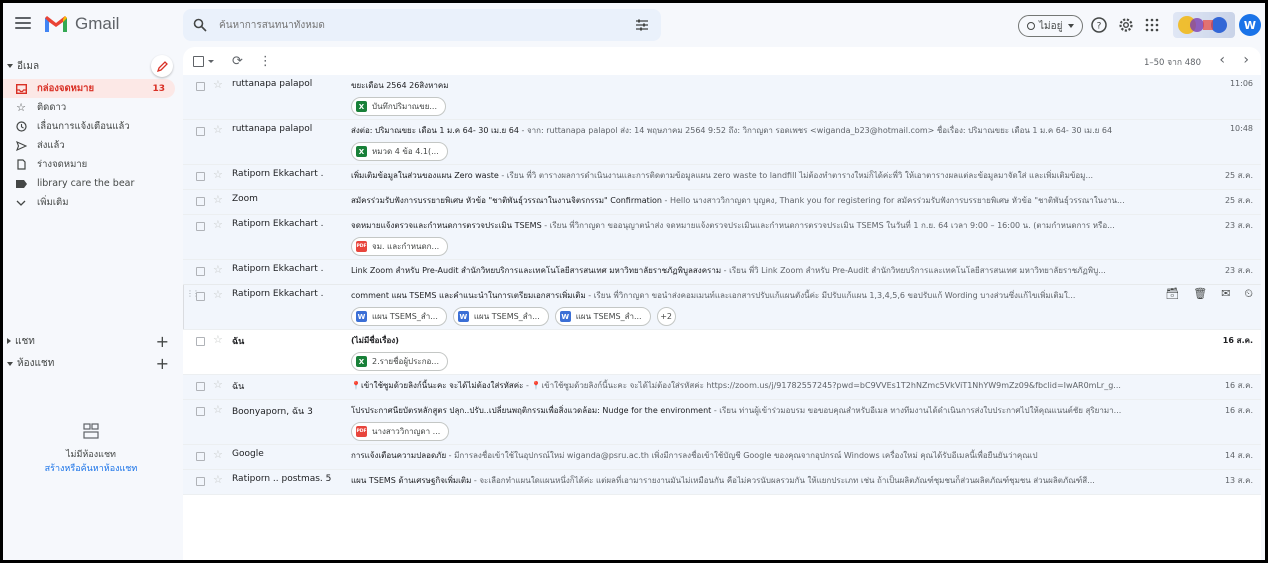 Image resolution: width=1268 pixels, height=563 pixels. I want to click on help-icon: ?, so click(1099, 25).